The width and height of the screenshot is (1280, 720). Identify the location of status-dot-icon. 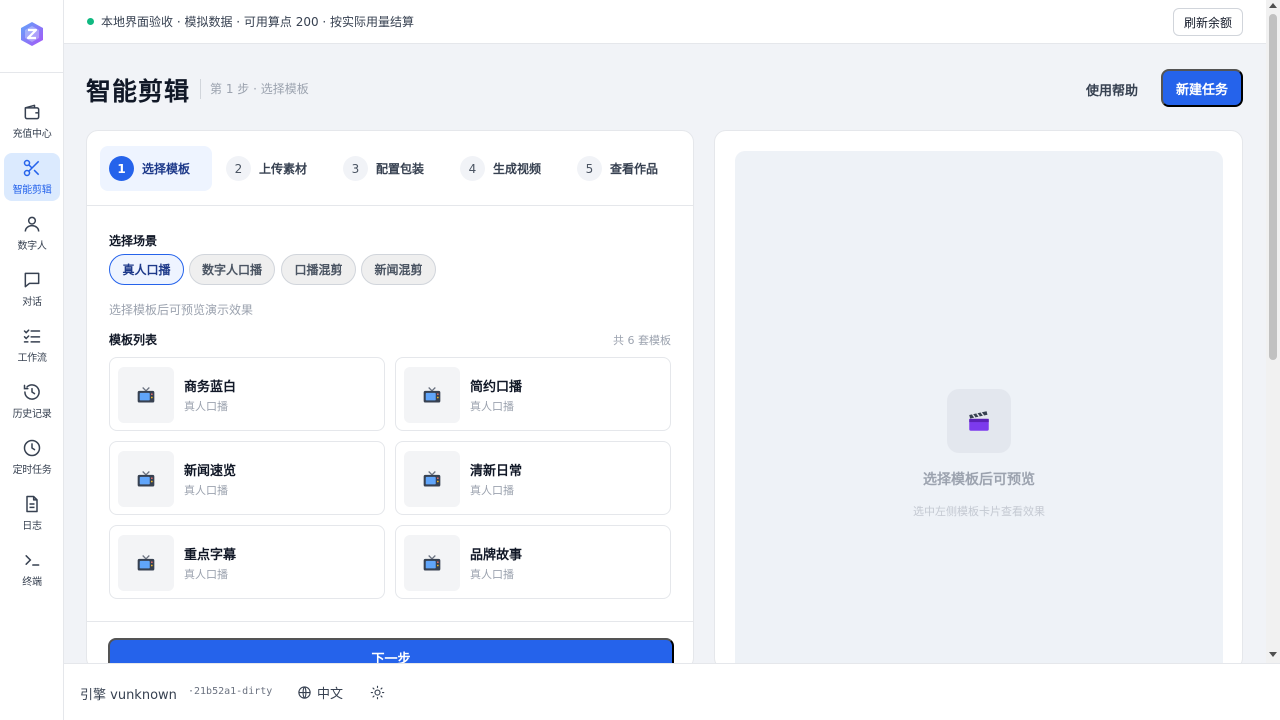
(90, 21).